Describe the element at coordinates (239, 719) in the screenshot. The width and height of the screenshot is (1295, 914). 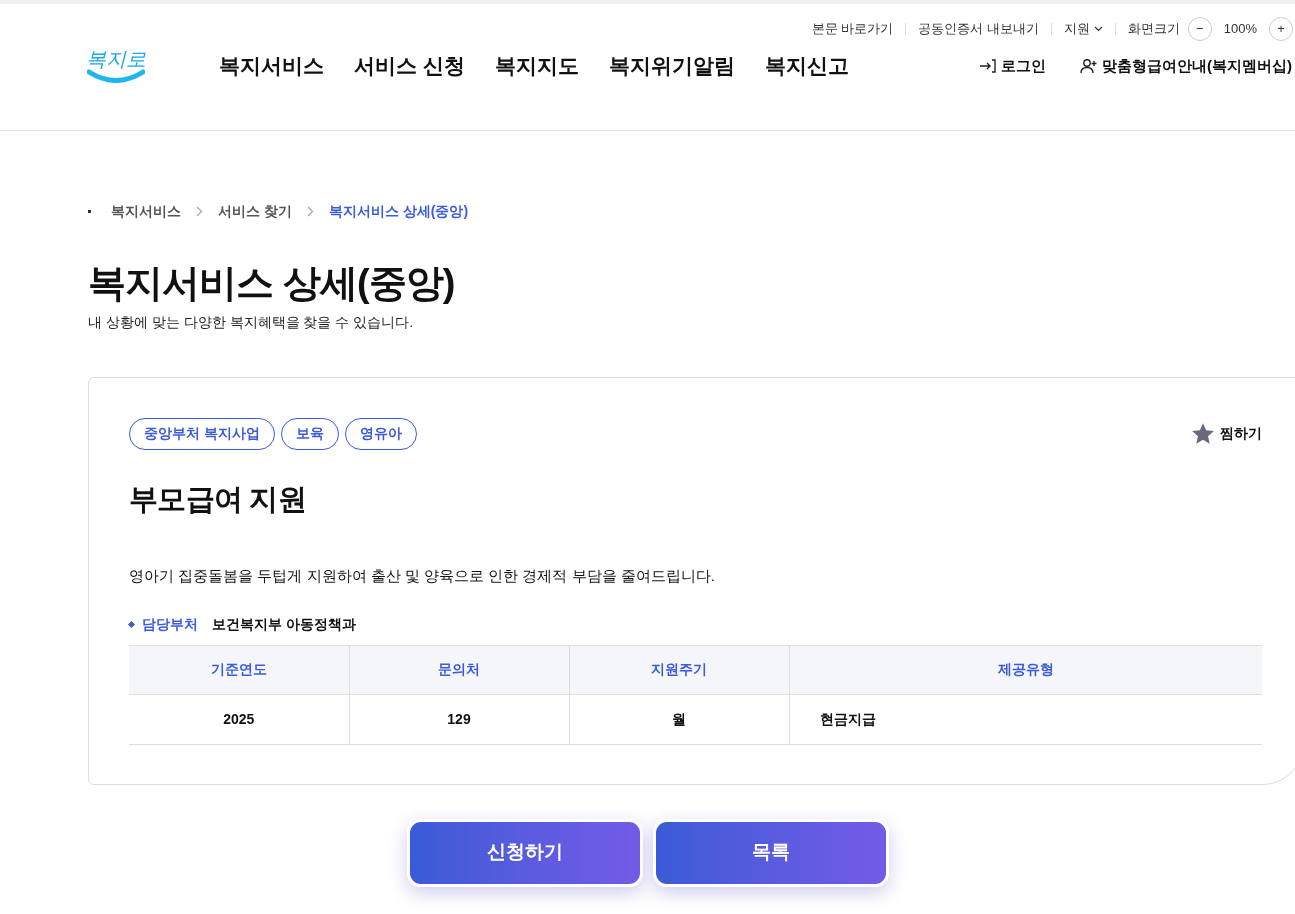
I see `table-cell: 2025` at that location.